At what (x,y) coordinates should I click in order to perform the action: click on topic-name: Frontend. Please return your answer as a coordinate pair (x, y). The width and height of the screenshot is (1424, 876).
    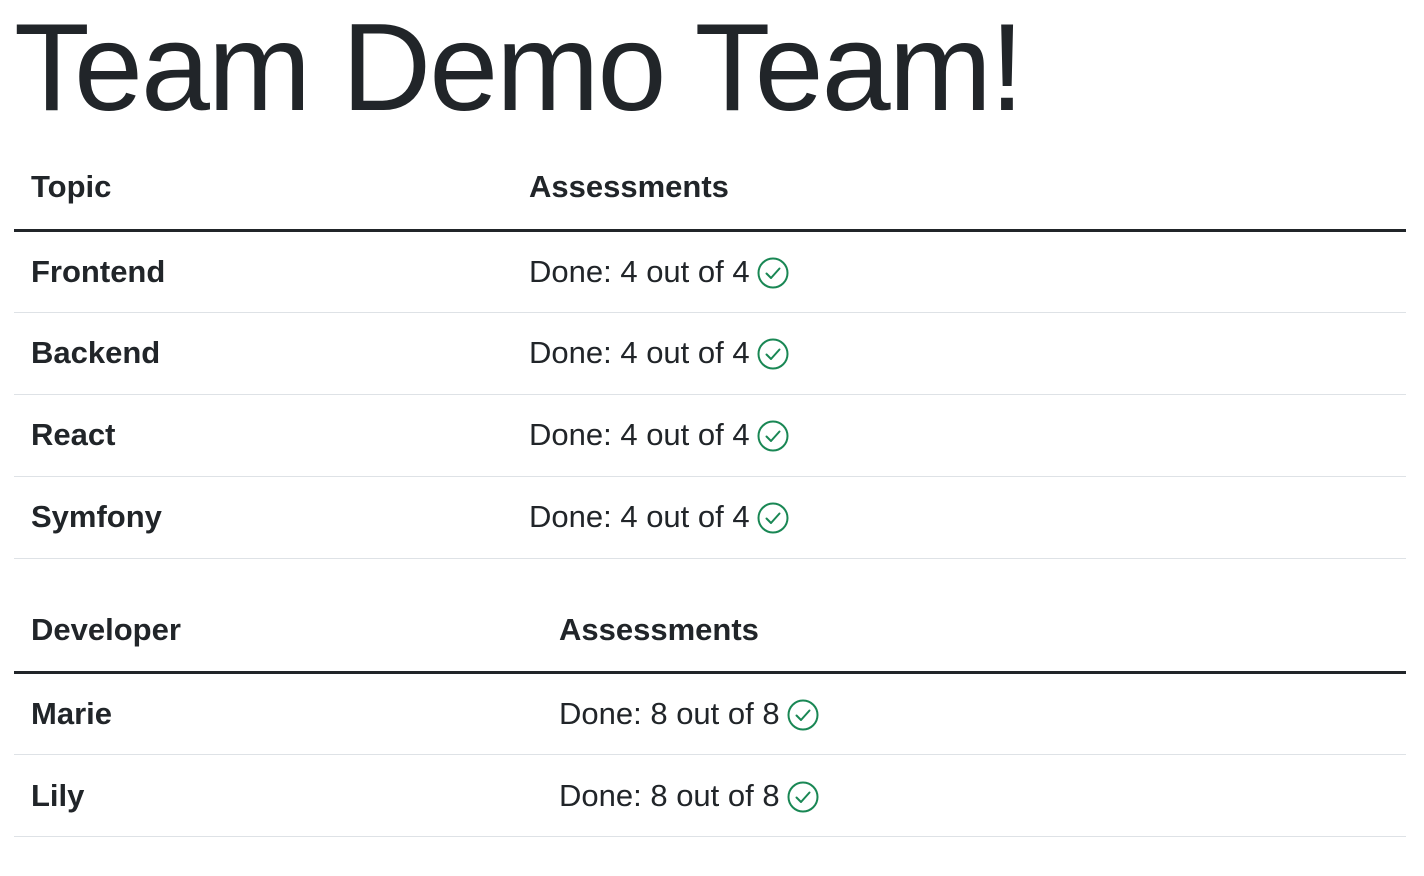
    Looking at the image, I should click on (263, 271).